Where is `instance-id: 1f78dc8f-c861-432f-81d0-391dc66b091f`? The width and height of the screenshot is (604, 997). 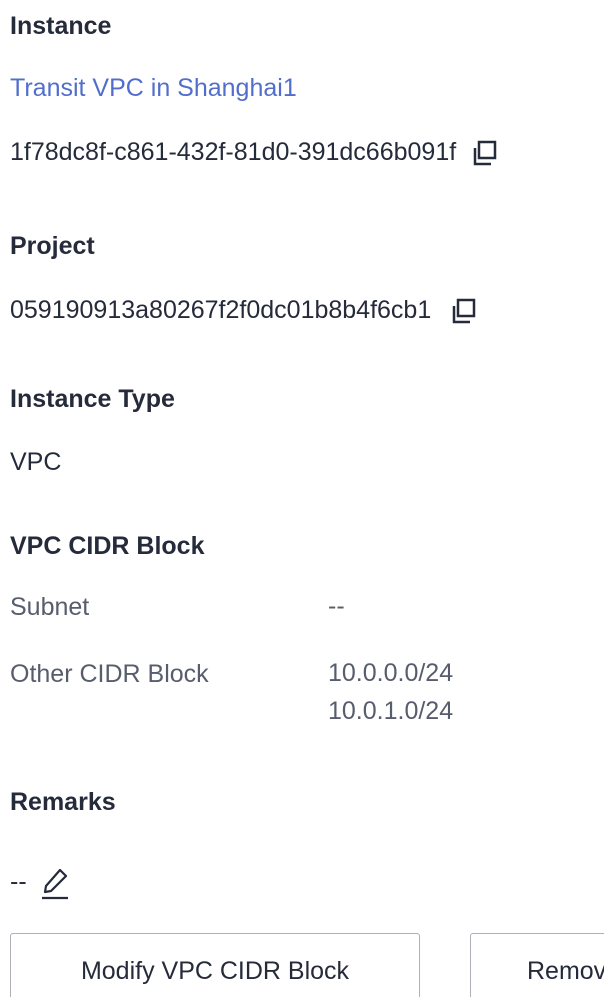
instance-id: 1f78dc8f-c861-432f-81d0-391dc66b091f is located at coordinates (233, 152).